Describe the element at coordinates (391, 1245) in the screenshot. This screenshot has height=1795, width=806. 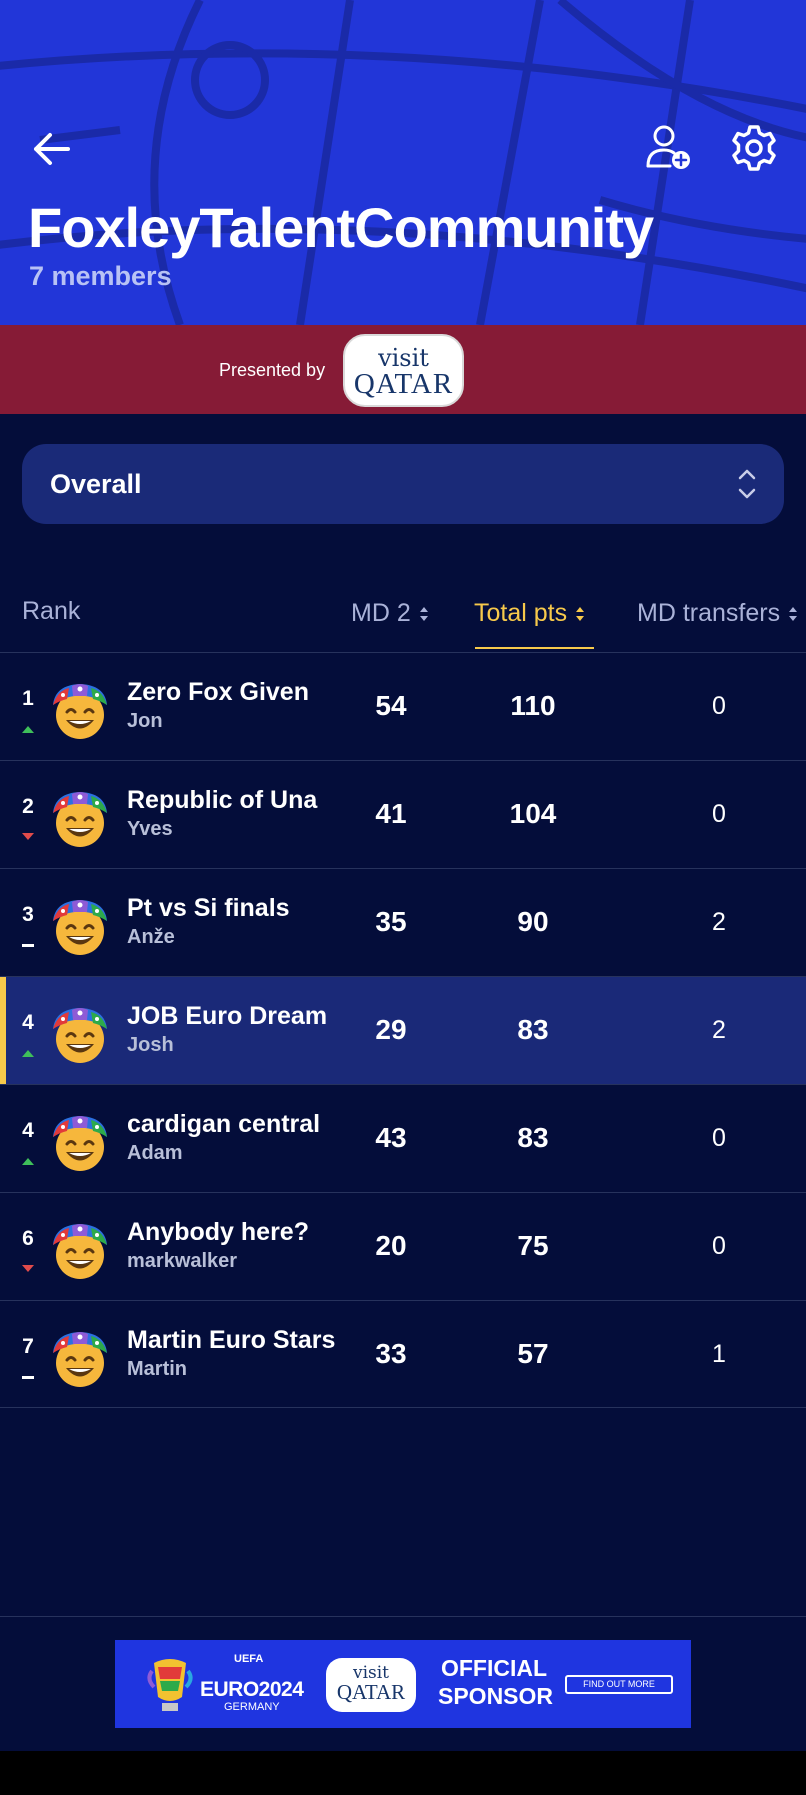
I see `md-points: 20` at that location.